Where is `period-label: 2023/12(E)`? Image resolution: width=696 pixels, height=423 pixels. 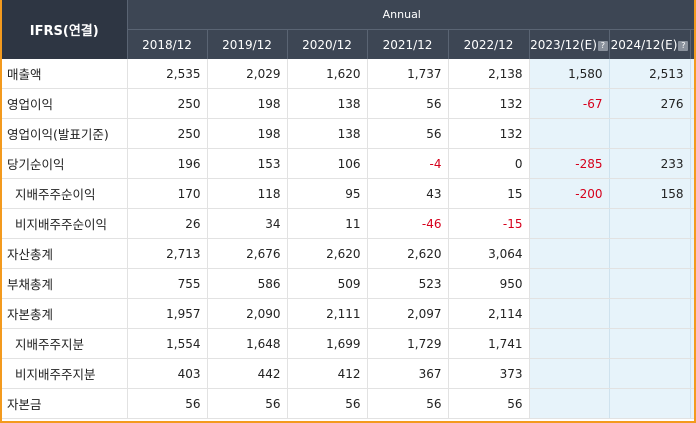 period-label: 2023/12(E) is located at coordinates (563, 44).